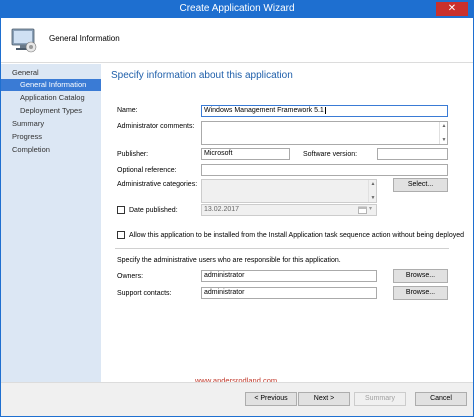  I want to click on support-contacts-field: administrator, so click(289, 293).